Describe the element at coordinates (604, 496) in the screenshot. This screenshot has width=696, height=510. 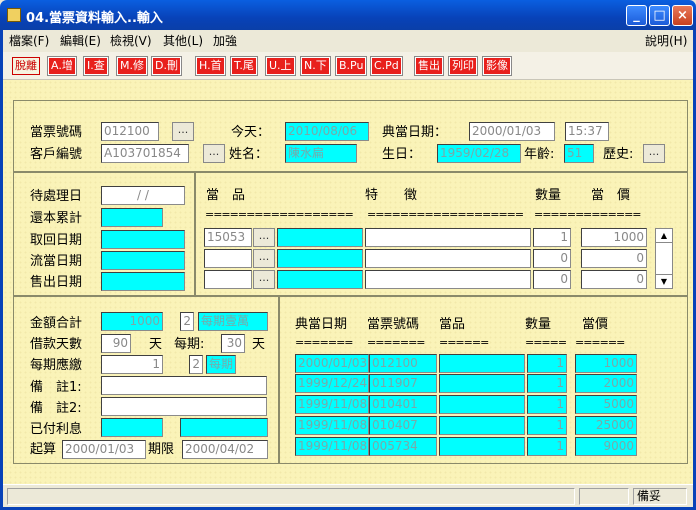
I see `status-indicator` at that location.